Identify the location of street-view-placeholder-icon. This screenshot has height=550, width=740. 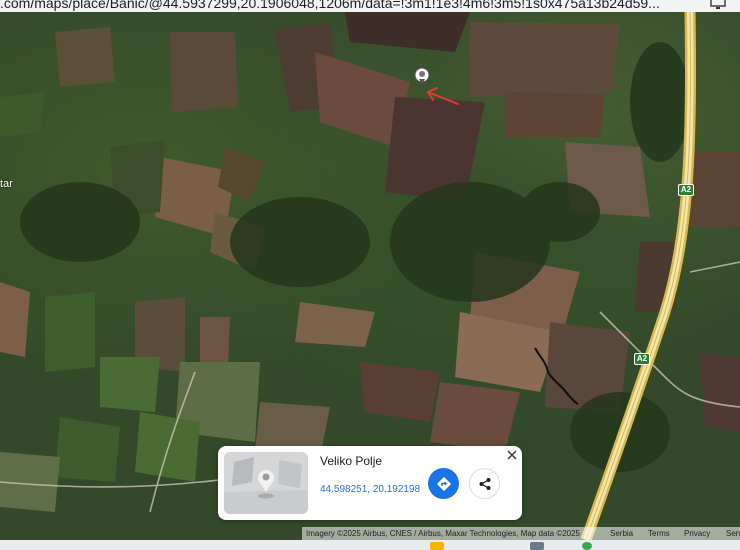
(266, 483).